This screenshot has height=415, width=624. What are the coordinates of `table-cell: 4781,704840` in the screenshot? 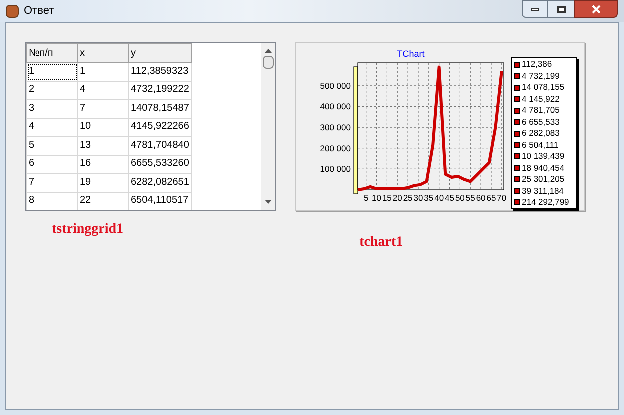 It's located at (160, 145).